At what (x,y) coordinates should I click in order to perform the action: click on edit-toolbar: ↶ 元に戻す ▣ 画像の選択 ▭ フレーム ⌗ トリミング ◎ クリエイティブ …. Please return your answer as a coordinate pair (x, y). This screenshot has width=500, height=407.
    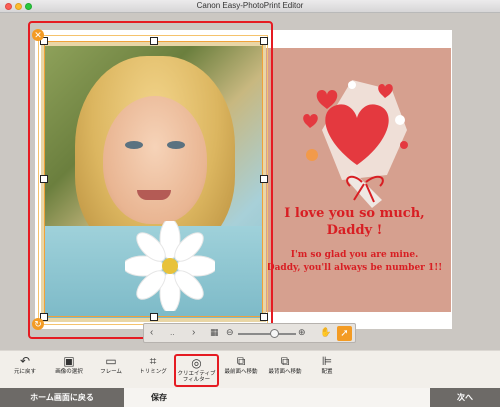
    Looking at the image, I should click on (250, 369).